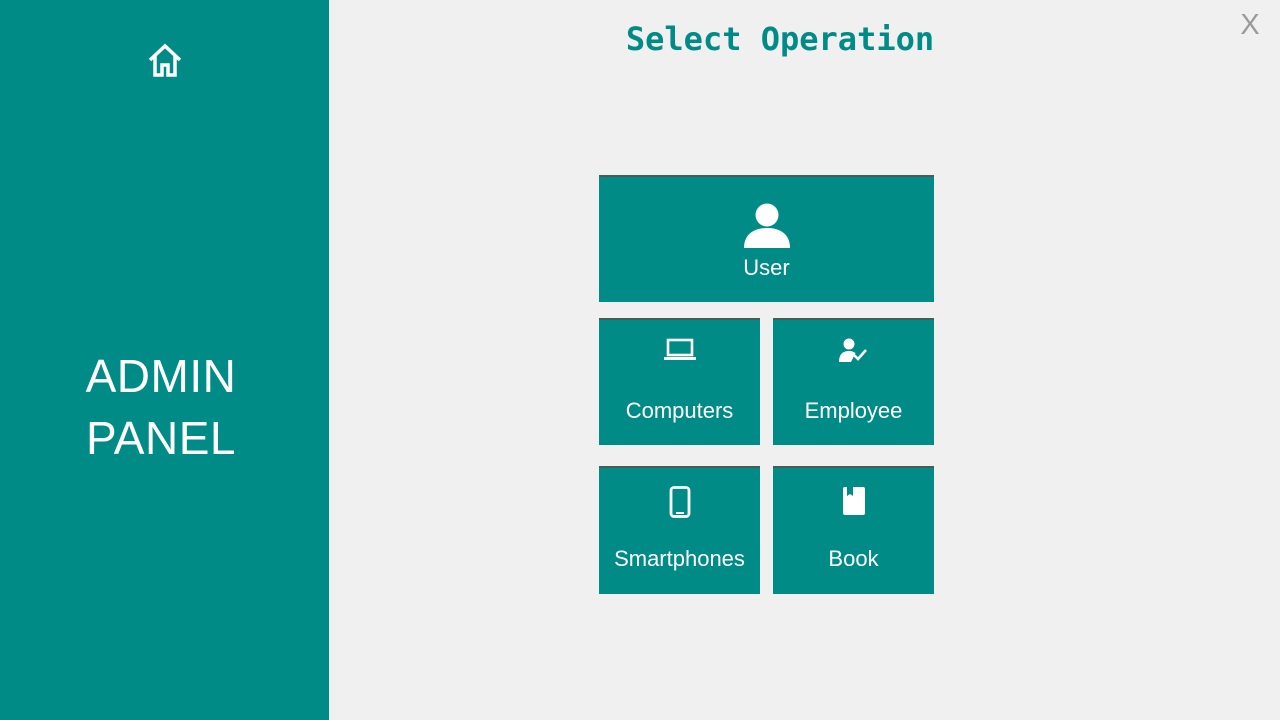  What do you see at coordinates (853, 530) in the screenshot?
I see `book-tile-button: Book` at bounding box center [853, 530].